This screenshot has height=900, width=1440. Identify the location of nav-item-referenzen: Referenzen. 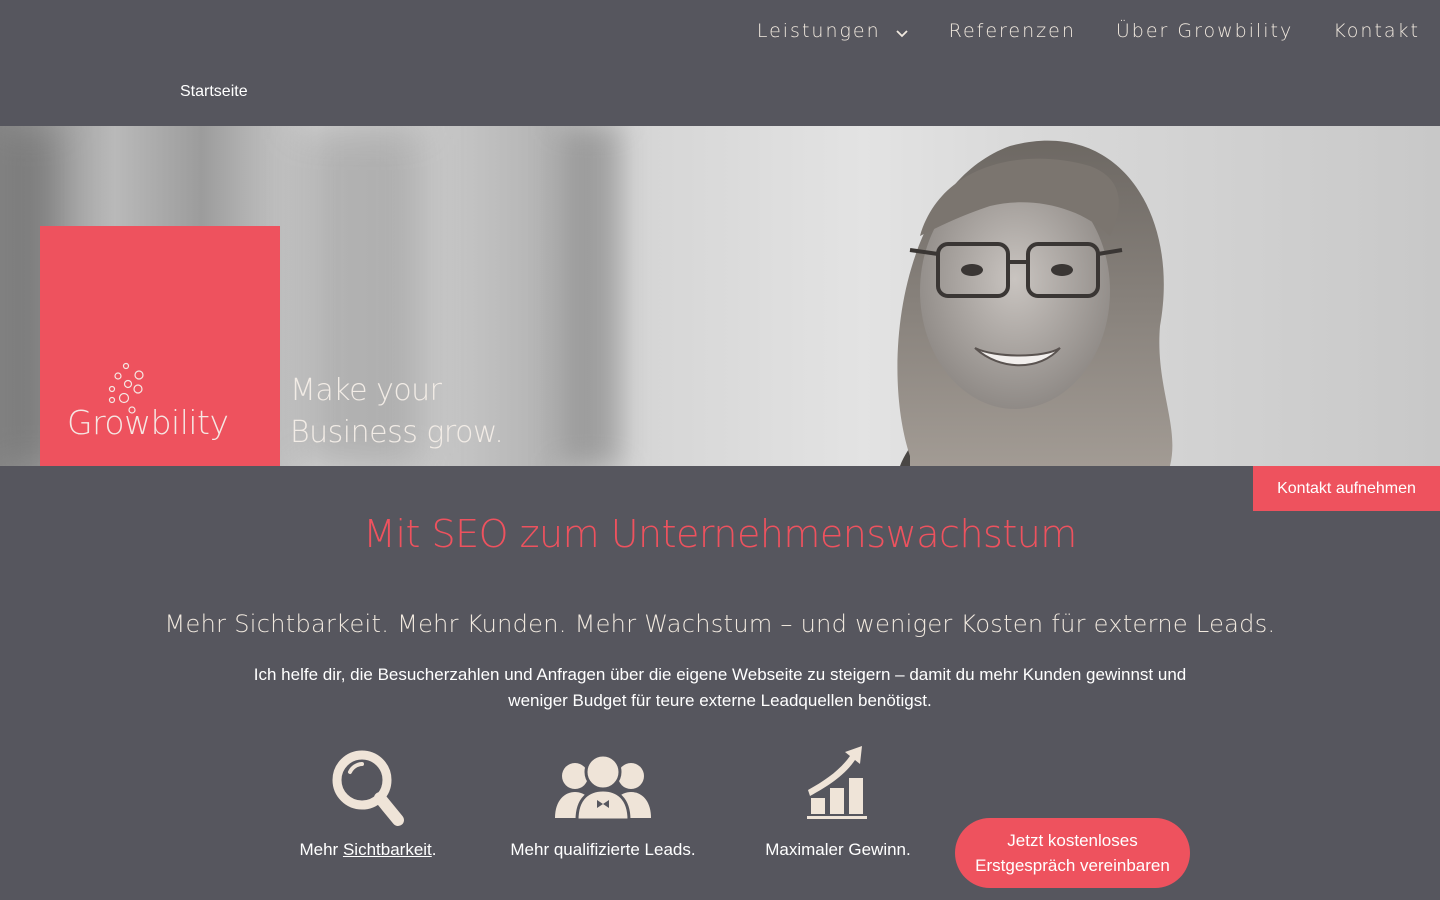
(1012, 31).